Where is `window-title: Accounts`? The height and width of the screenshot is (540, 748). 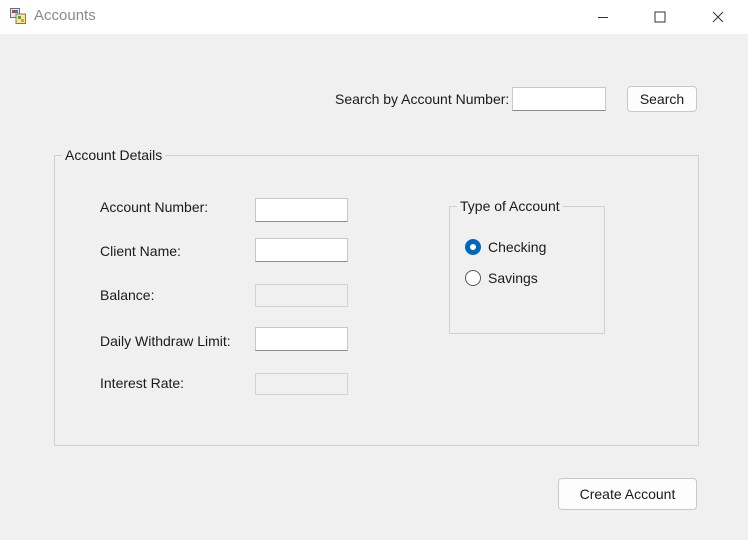 window-title: Accounts is located at coordinates (65, 15).